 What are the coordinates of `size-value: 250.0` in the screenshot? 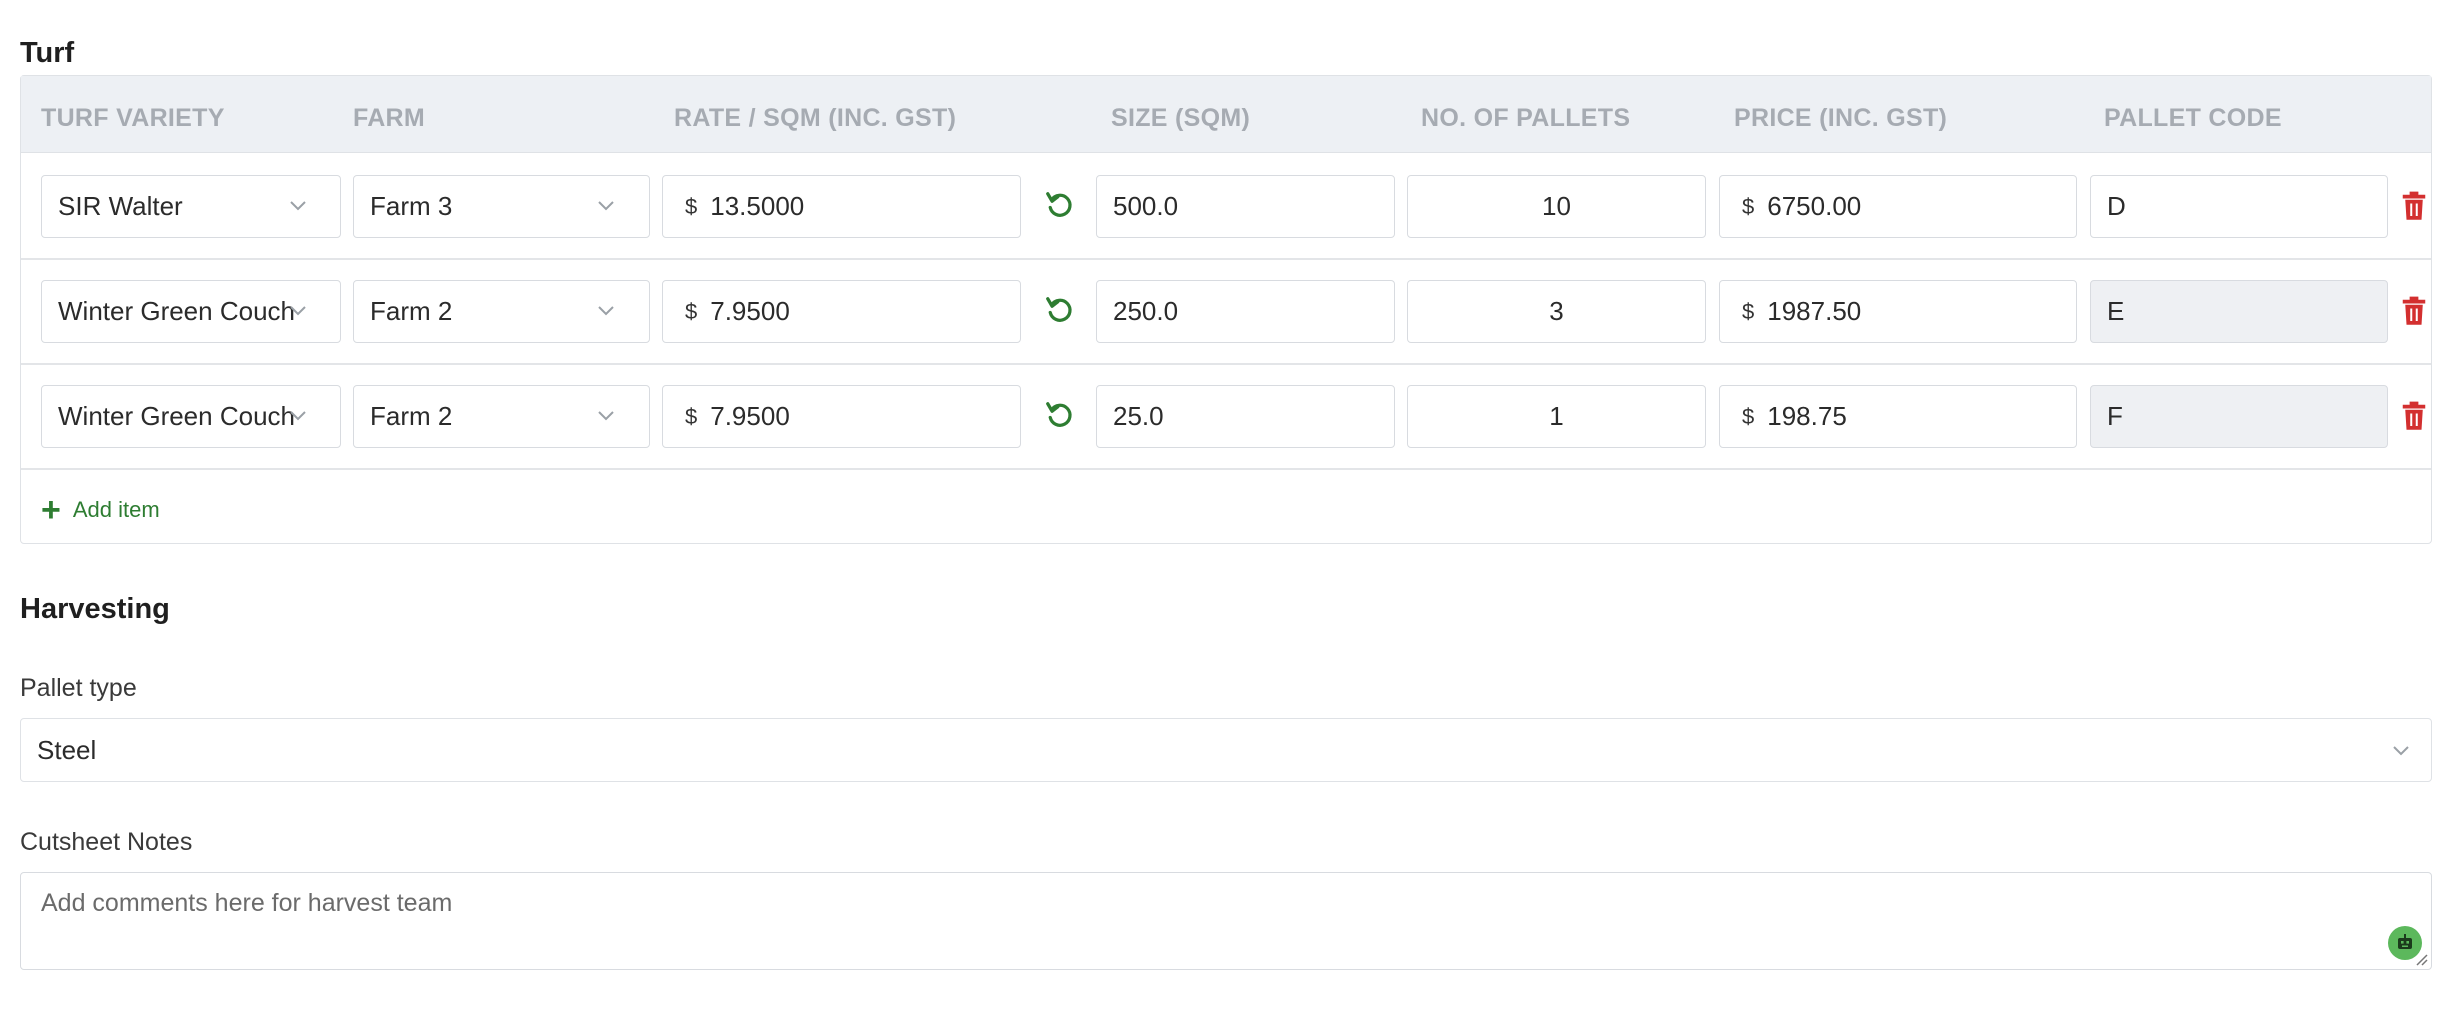 It's located at (1146, 311).